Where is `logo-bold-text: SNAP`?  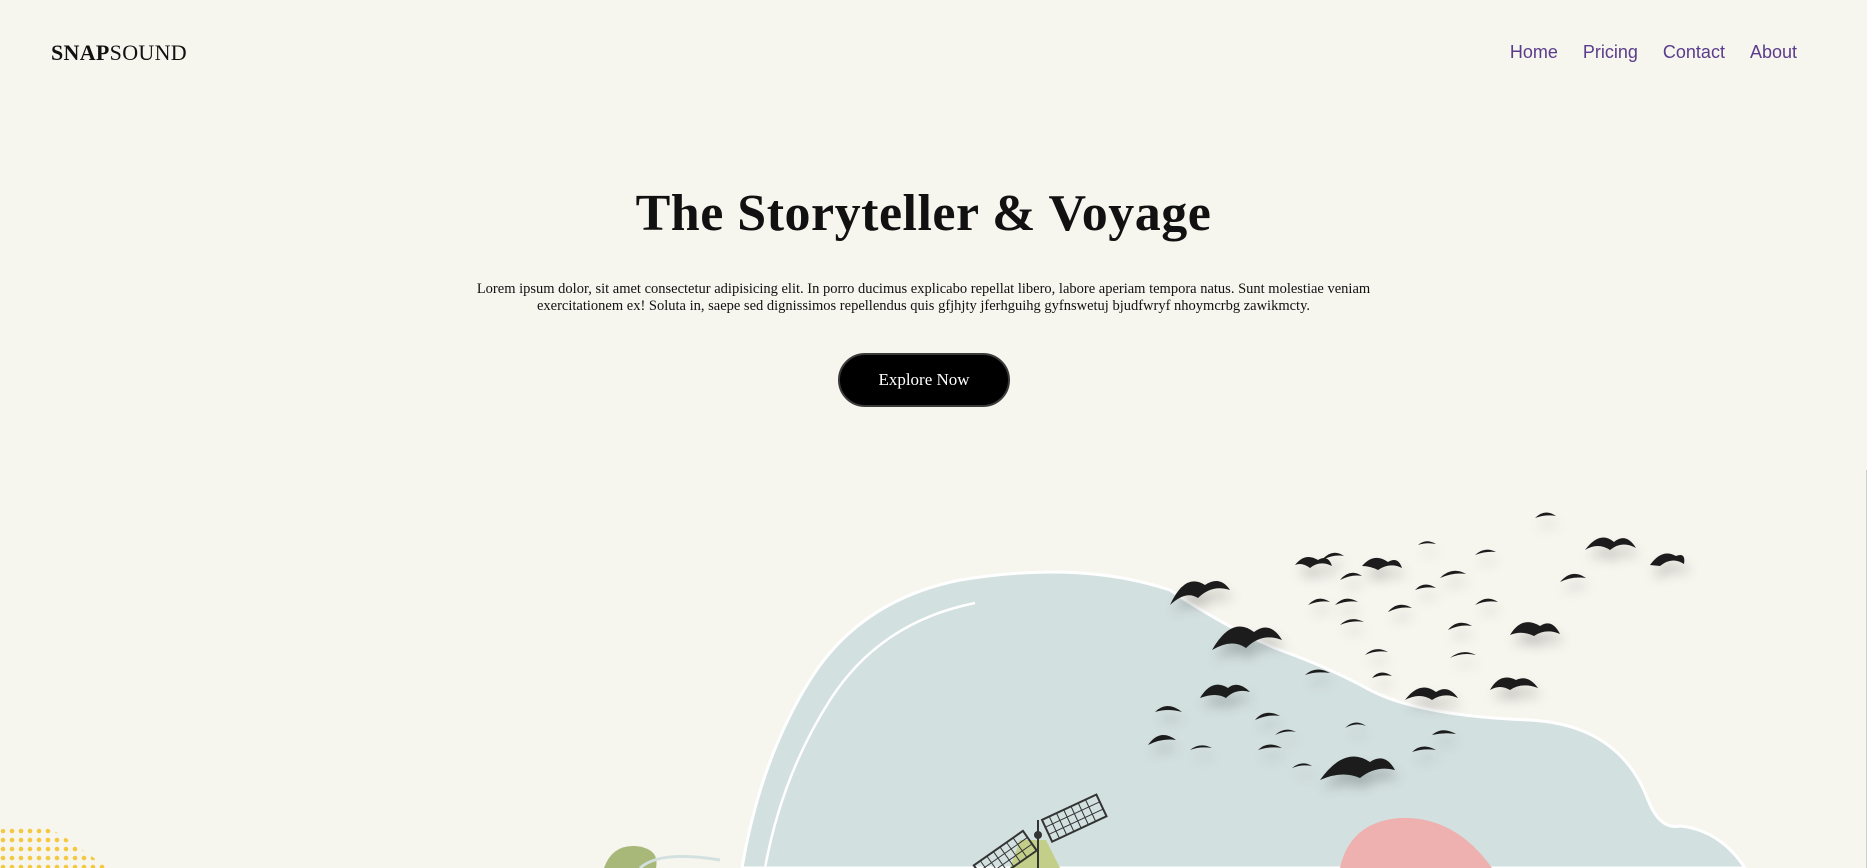
logo-bold-text: SNAP is located at coordinates (80, 52).